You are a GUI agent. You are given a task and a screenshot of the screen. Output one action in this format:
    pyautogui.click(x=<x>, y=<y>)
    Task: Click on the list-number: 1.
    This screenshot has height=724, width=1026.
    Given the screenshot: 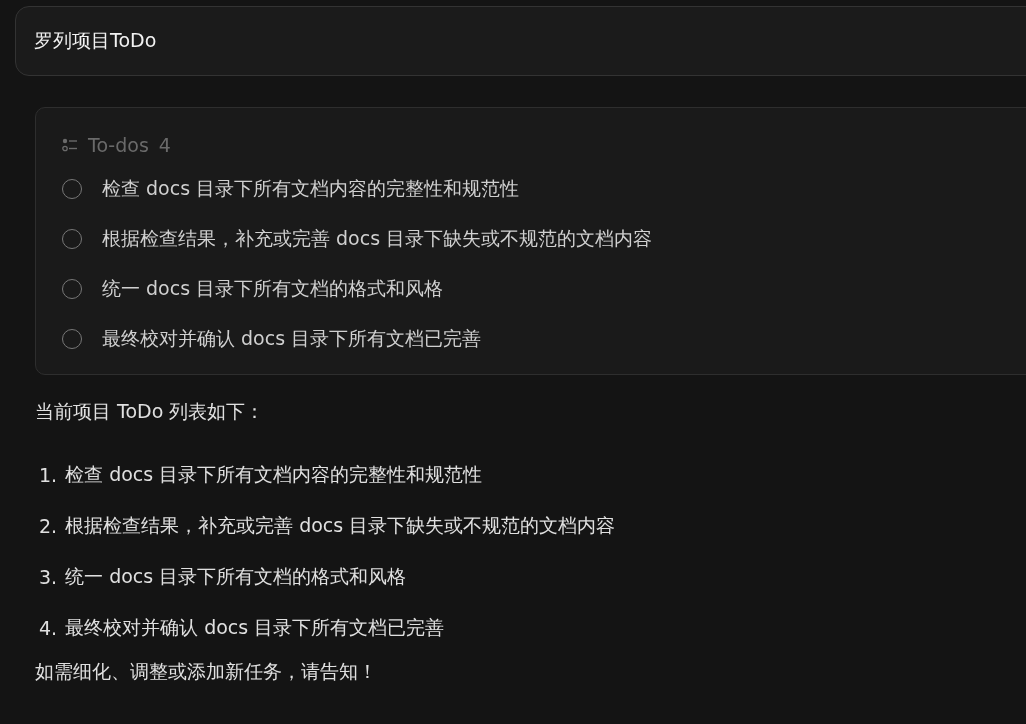 What is the action you would take?
    pyautogui.click(x=48, y=474)
    